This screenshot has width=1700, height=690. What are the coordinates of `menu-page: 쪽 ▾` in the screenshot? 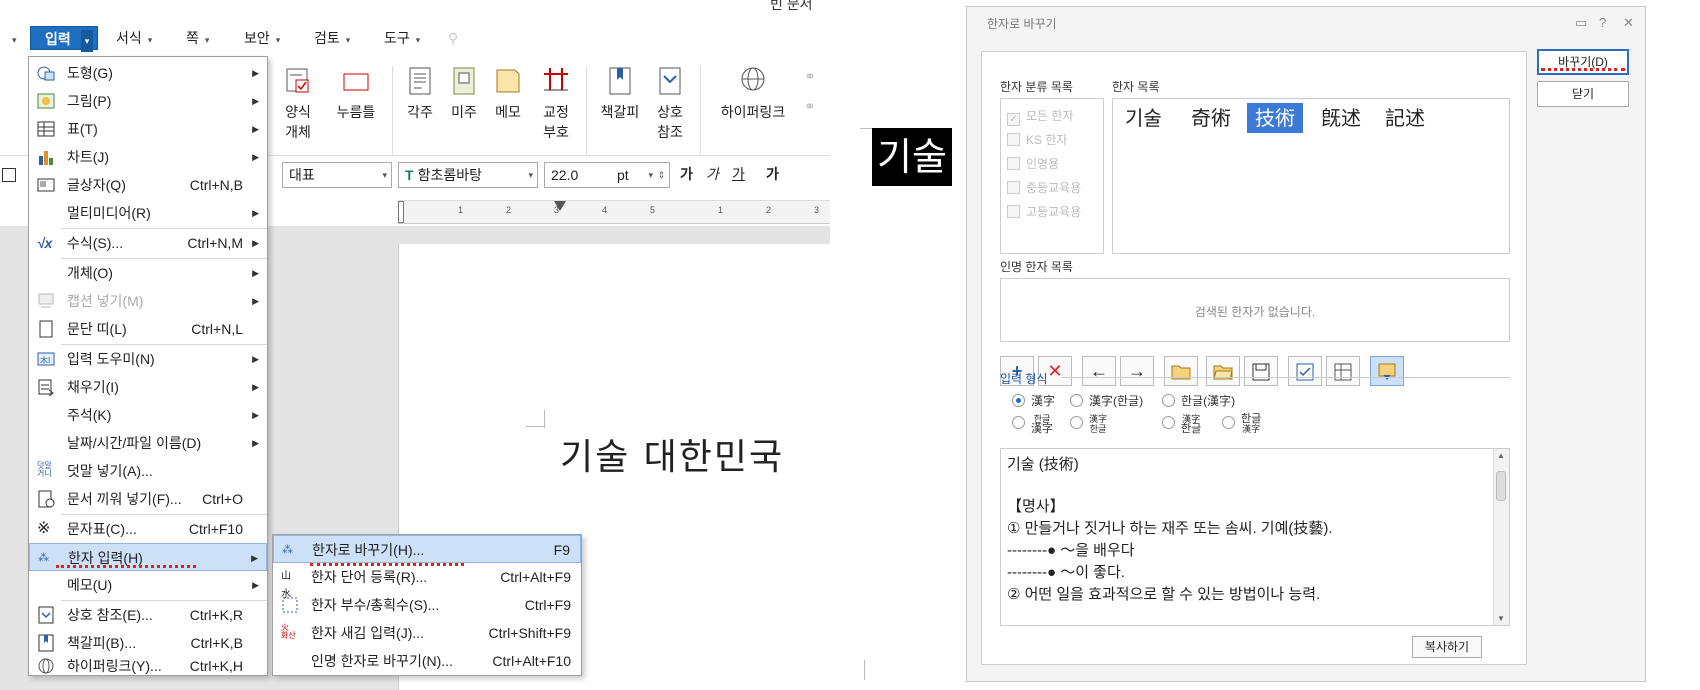 It's located at (197, 38).